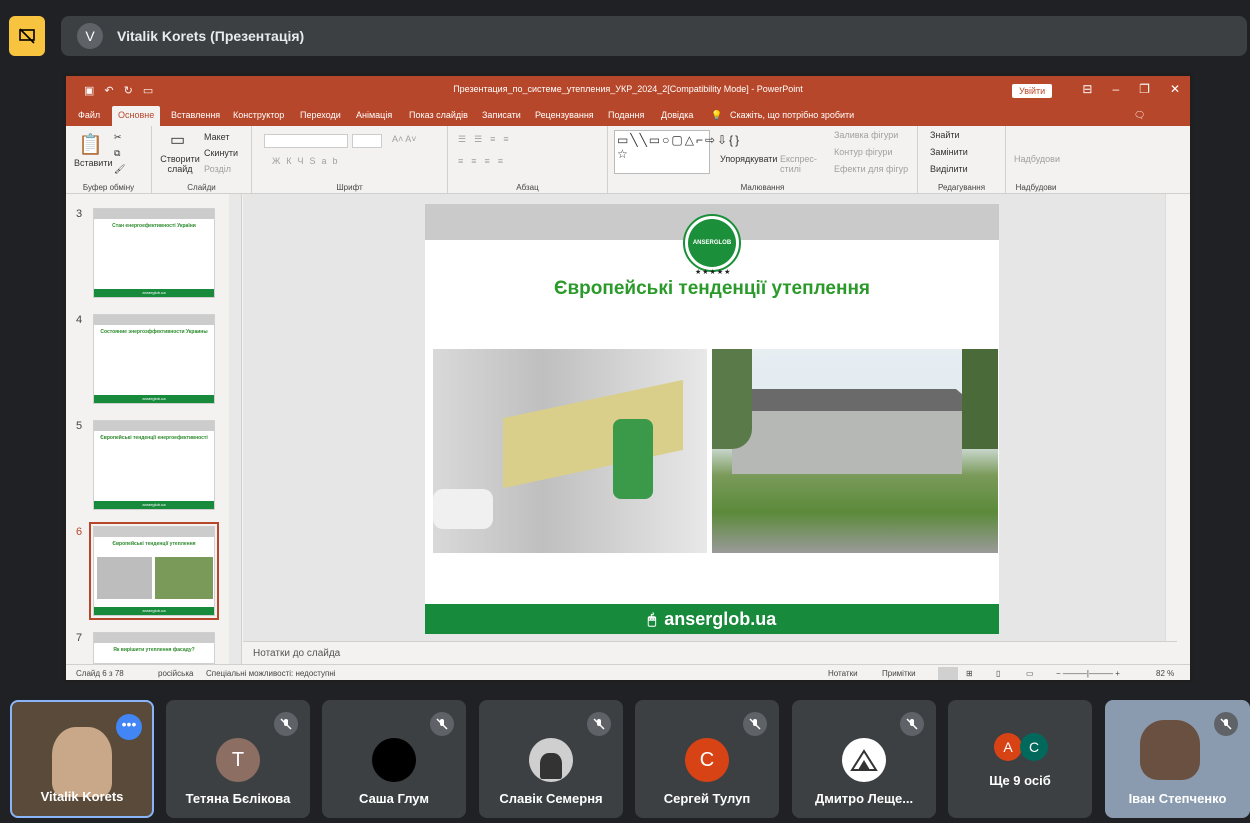 This screenshot has height=823, width=1250. Describe the element at coordinates (677, 115) in the screenshot. I see `tab-help: Довідка` at that location.